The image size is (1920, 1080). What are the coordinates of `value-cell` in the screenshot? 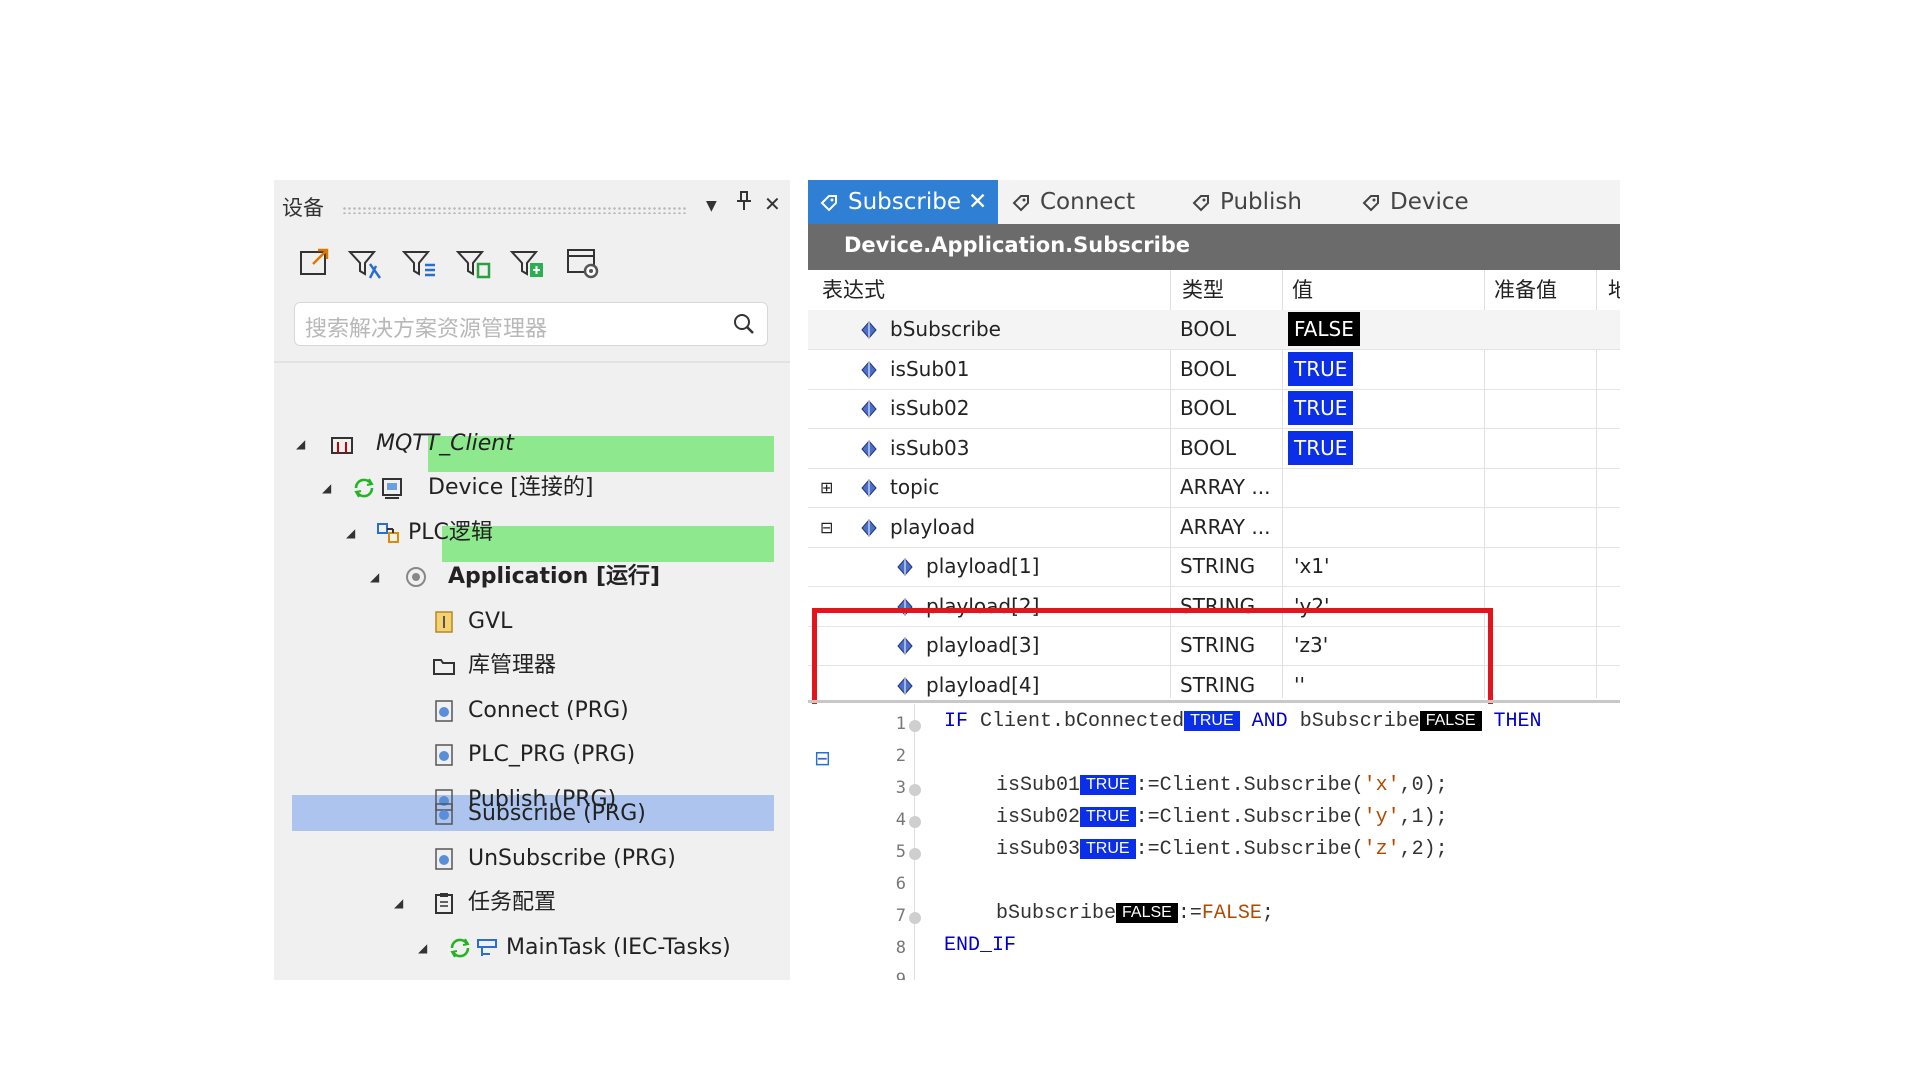 It's located at (1291, 487).